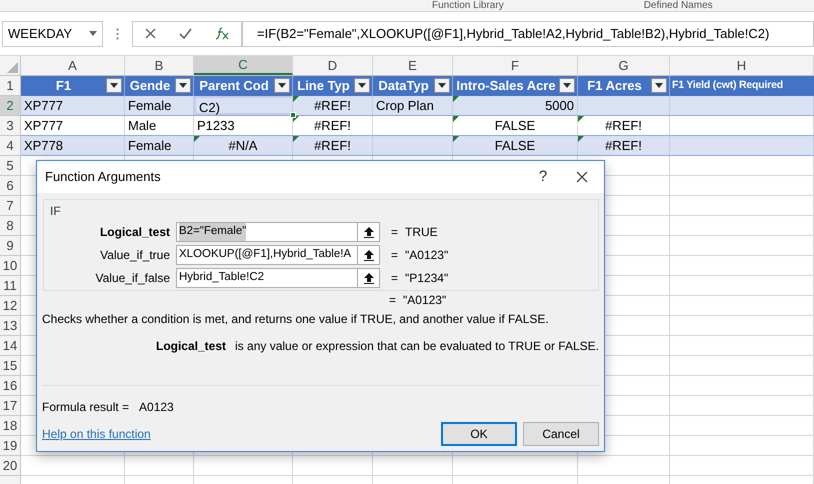 Image resolution: width=814 pixels, height=484 pixels. Describe the element at coordinates (728, 86) in the screenshot. I see `column-title: F1 Yield (cwt) Required` at that location.